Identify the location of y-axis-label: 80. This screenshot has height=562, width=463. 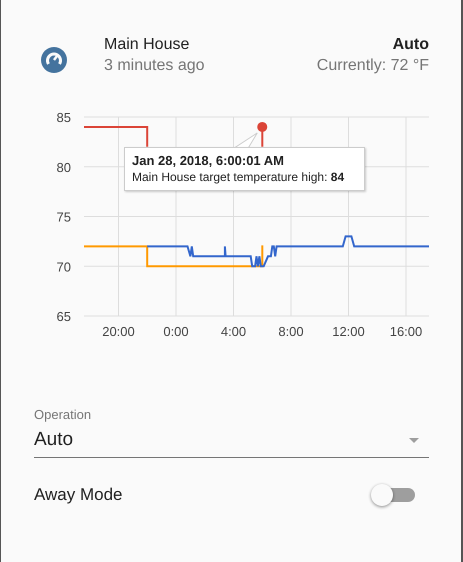
(63, 167).